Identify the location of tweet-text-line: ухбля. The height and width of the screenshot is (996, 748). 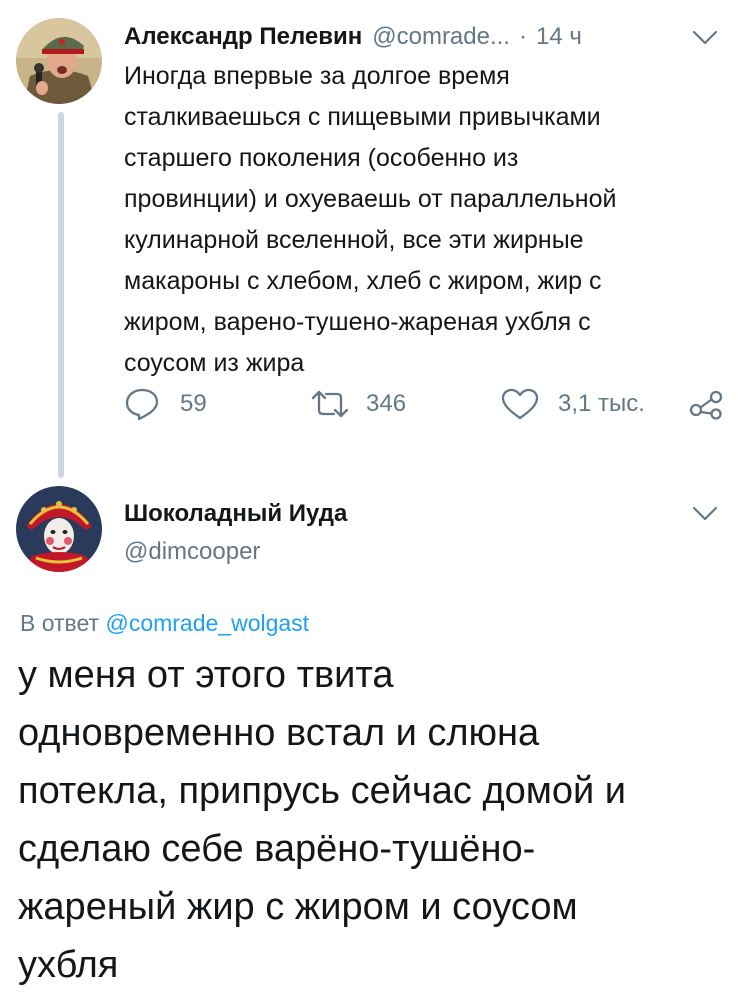
(68, 965).